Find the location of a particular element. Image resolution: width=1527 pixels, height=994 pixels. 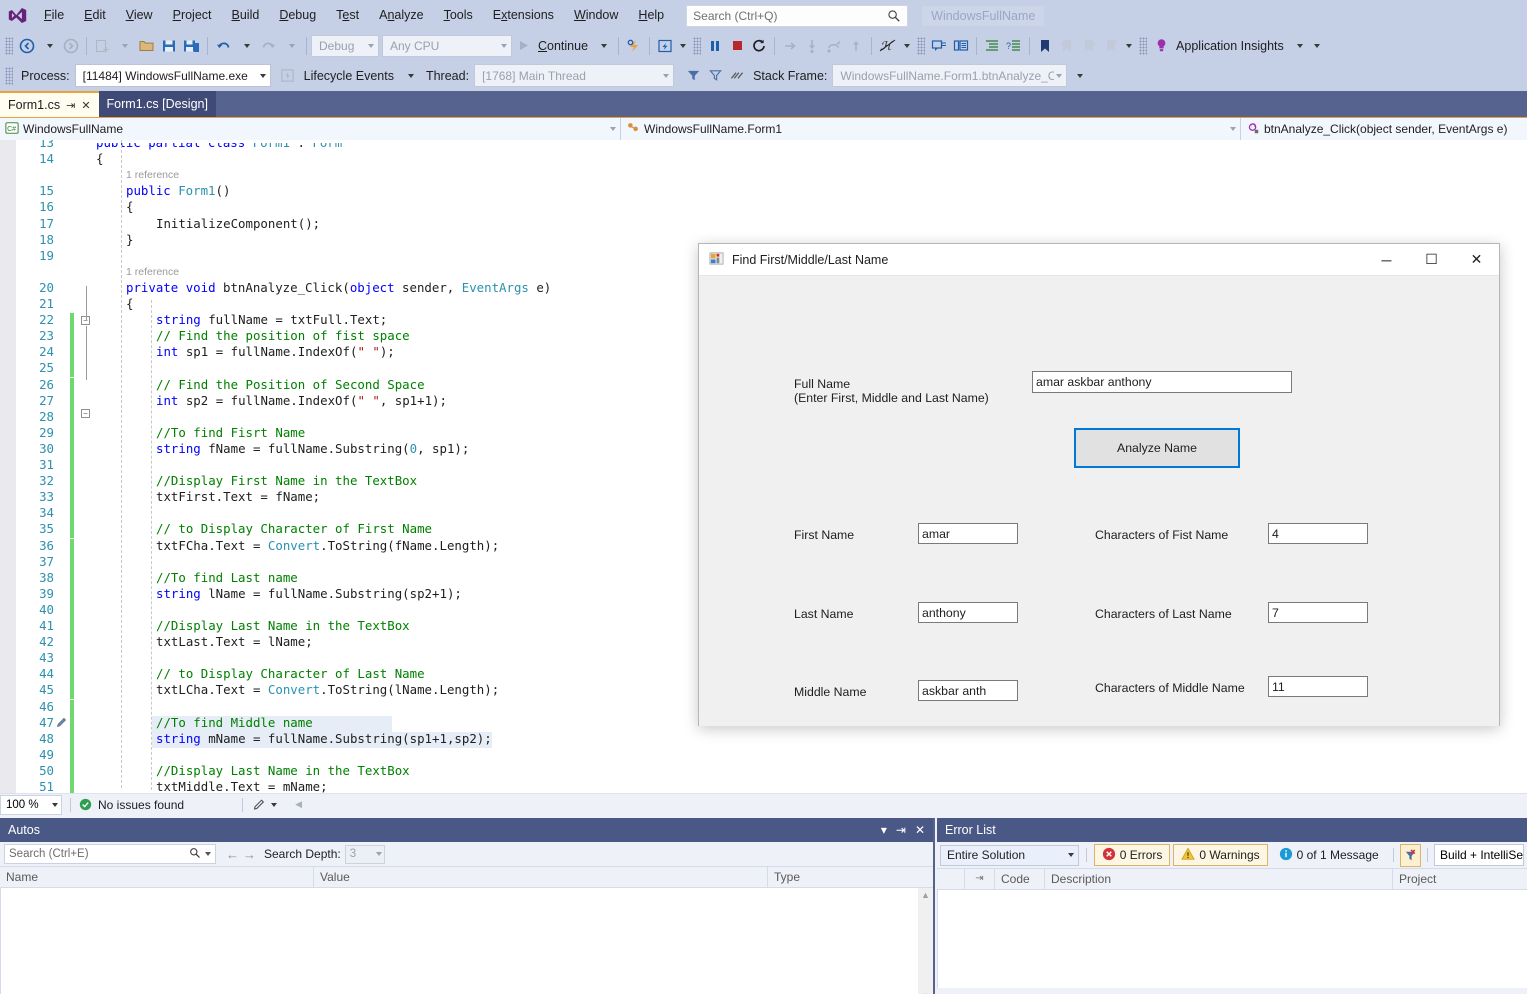

messages-filter-button: 0 of 1 Message is located at coordinates (1328, 855).